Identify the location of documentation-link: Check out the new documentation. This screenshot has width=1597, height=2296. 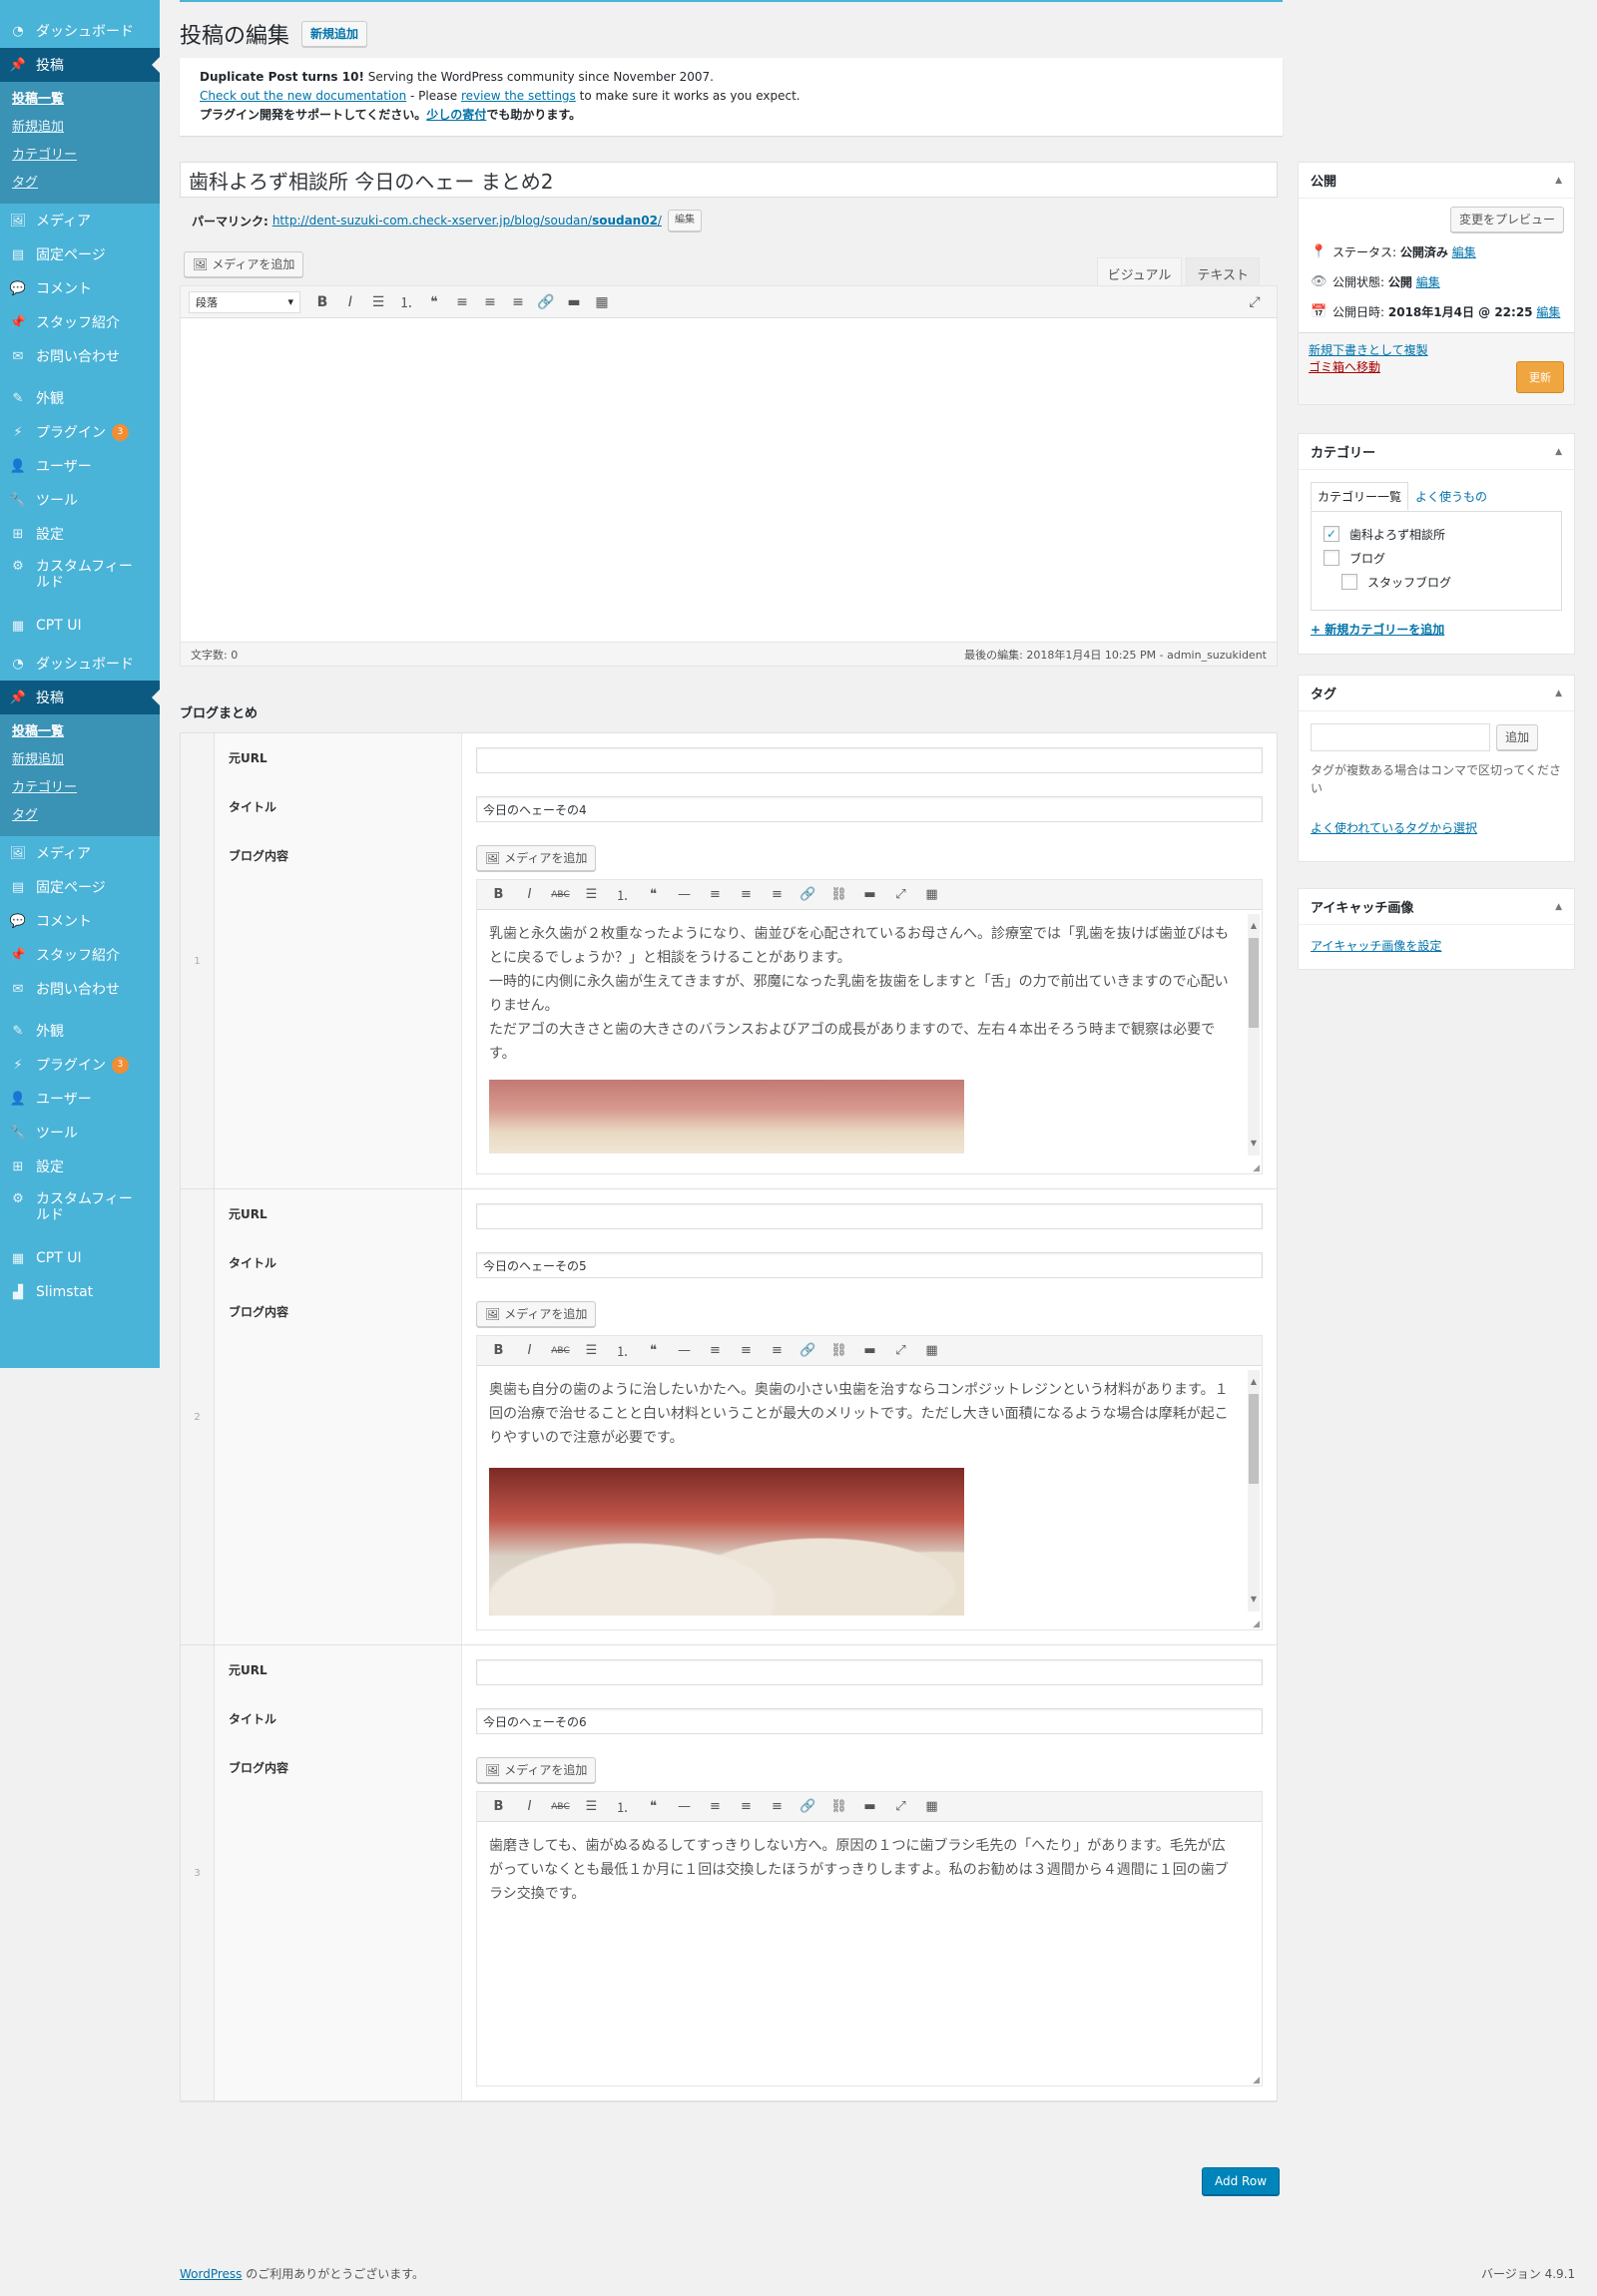
(303, 96).